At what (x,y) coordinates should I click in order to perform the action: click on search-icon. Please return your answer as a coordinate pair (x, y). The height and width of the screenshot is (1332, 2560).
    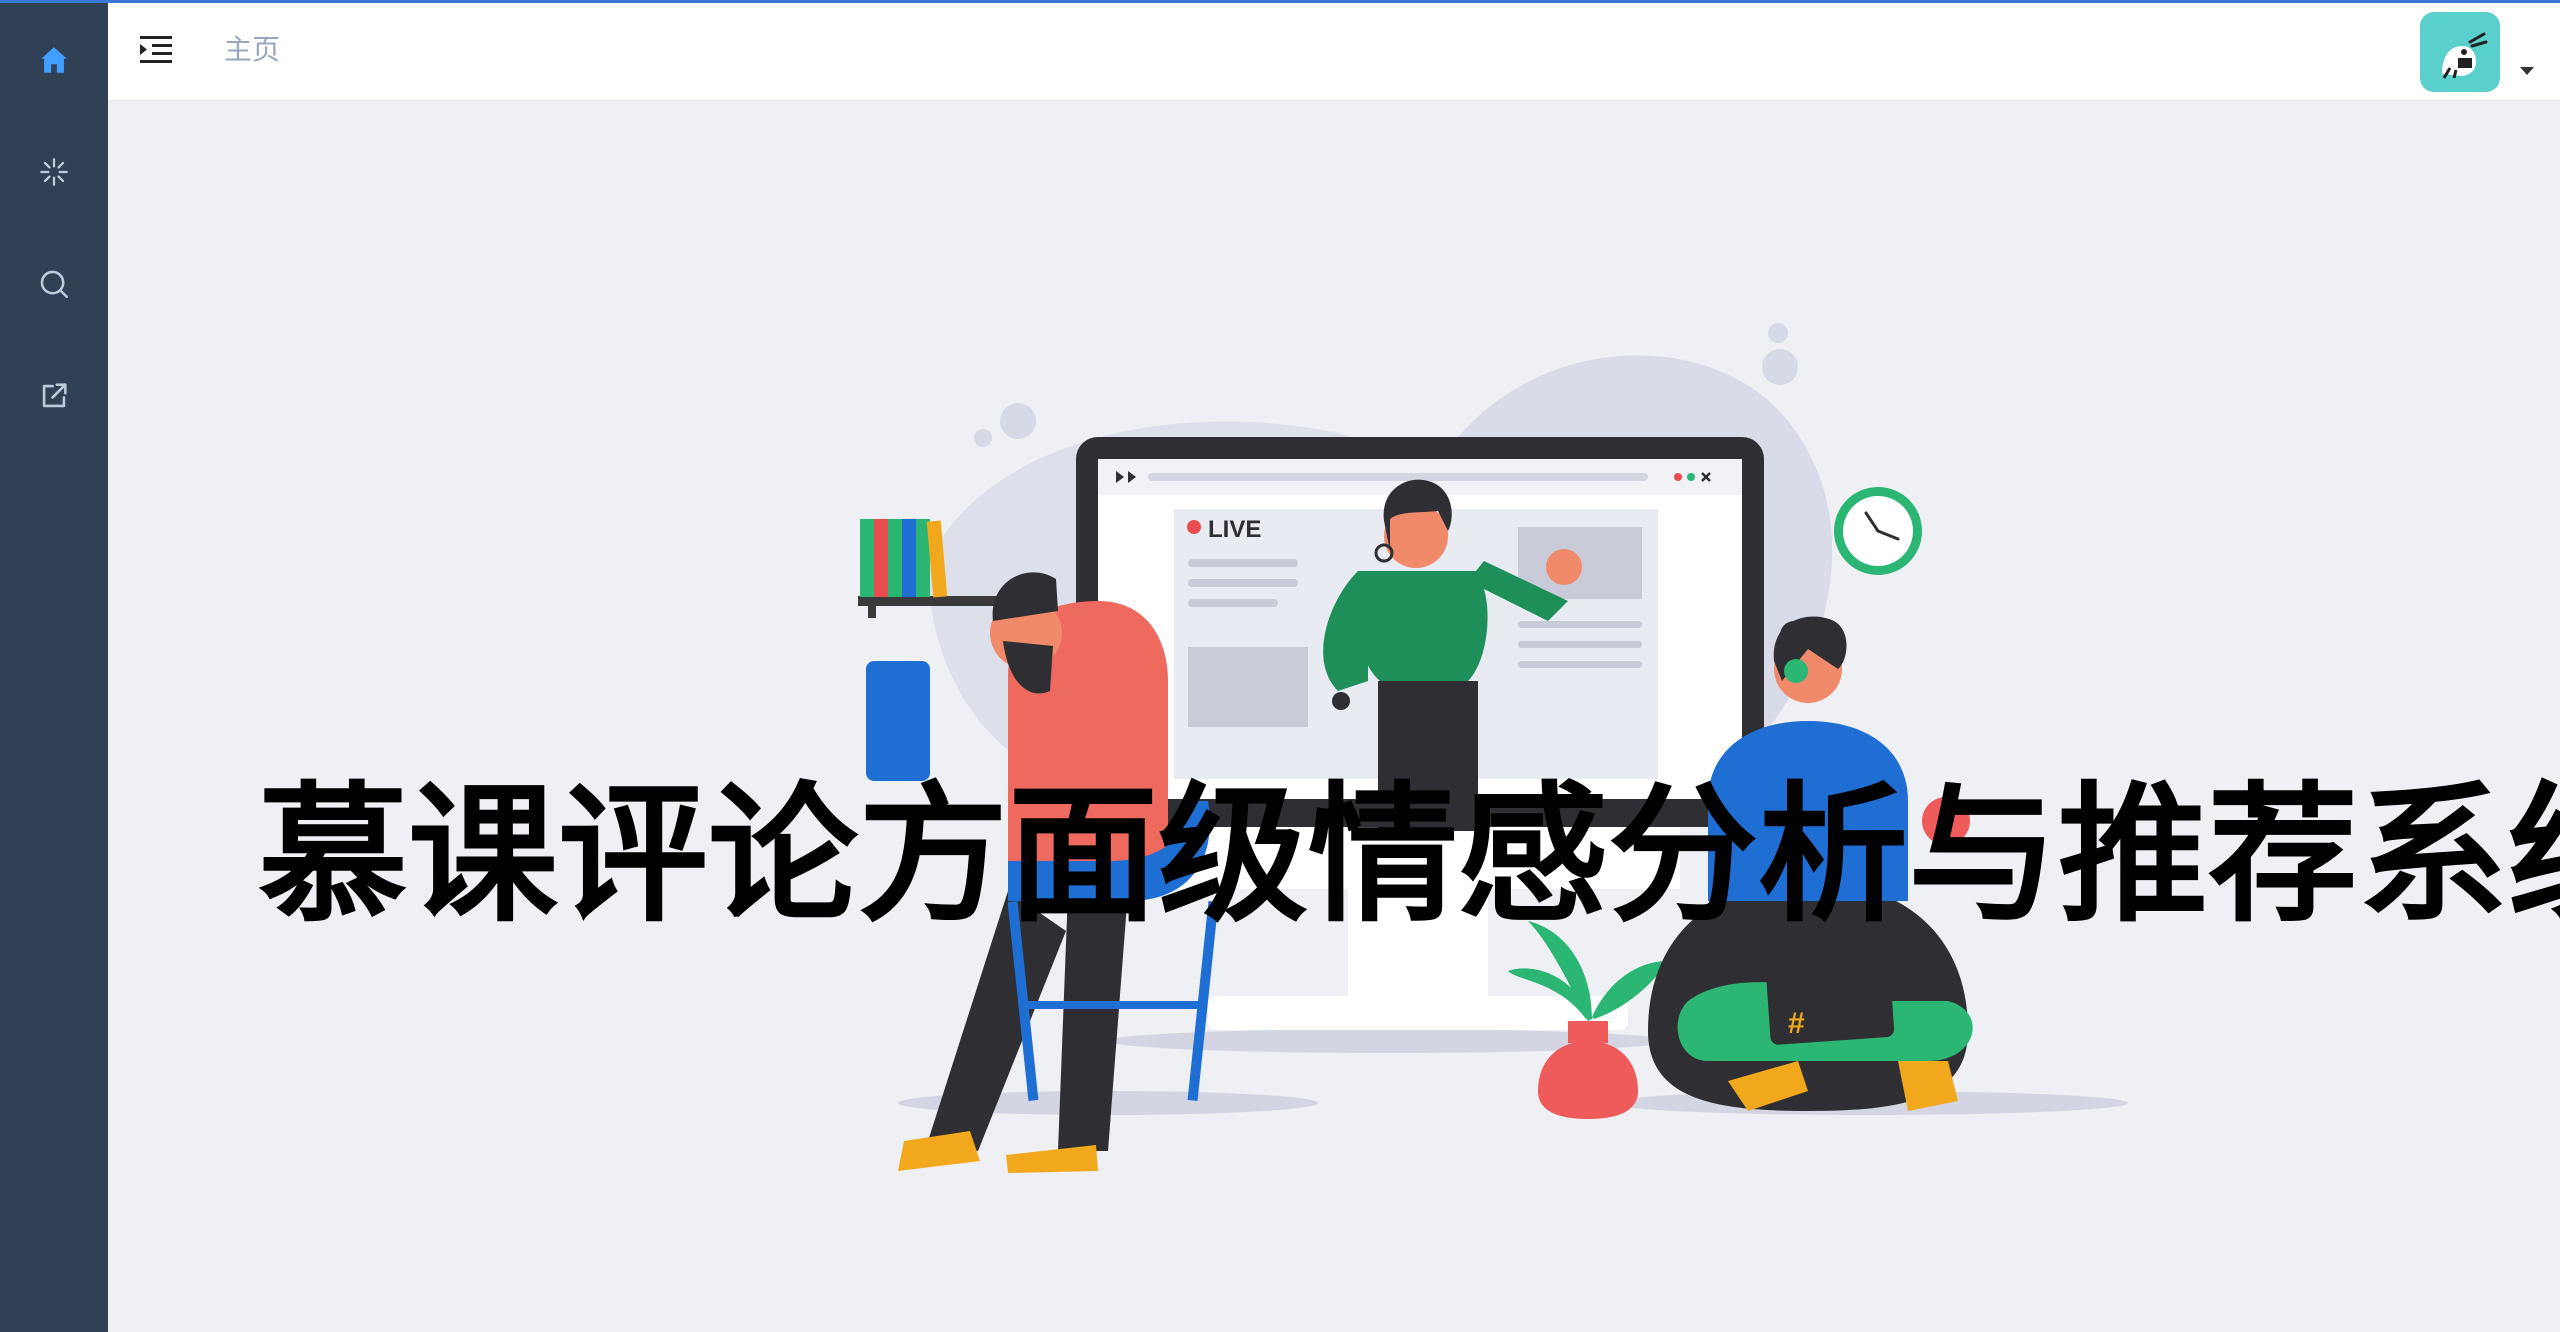
    Looking at the image, I should click on (54, 284).